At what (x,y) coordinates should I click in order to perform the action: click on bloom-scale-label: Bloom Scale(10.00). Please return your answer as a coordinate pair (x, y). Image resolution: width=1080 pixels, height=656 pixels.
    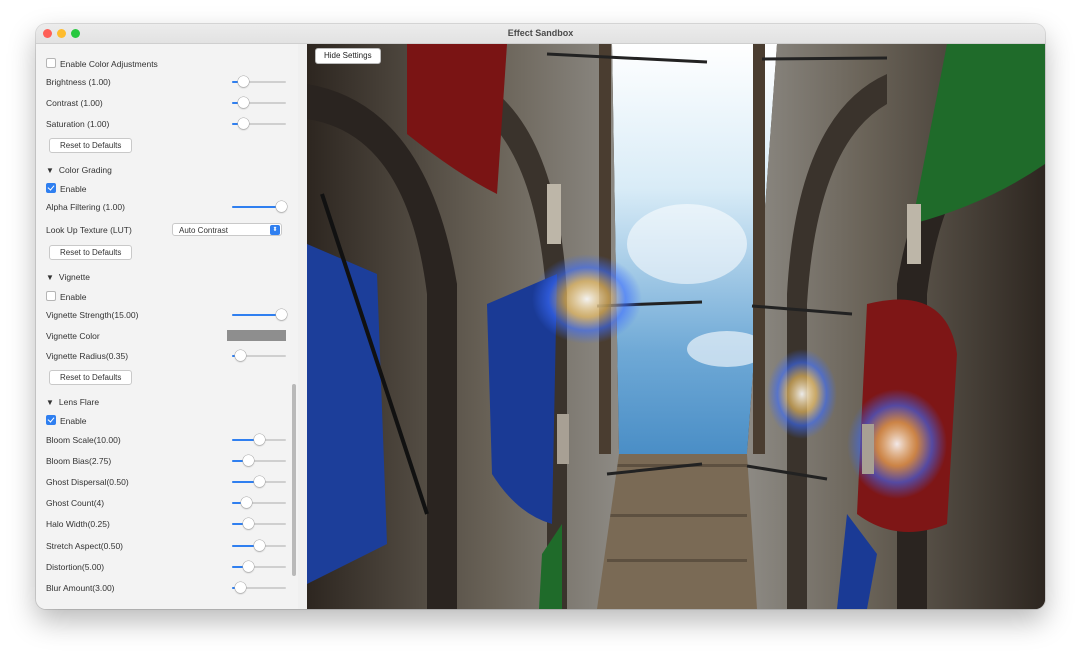
    Looking at the image, I should click on (83, 440).